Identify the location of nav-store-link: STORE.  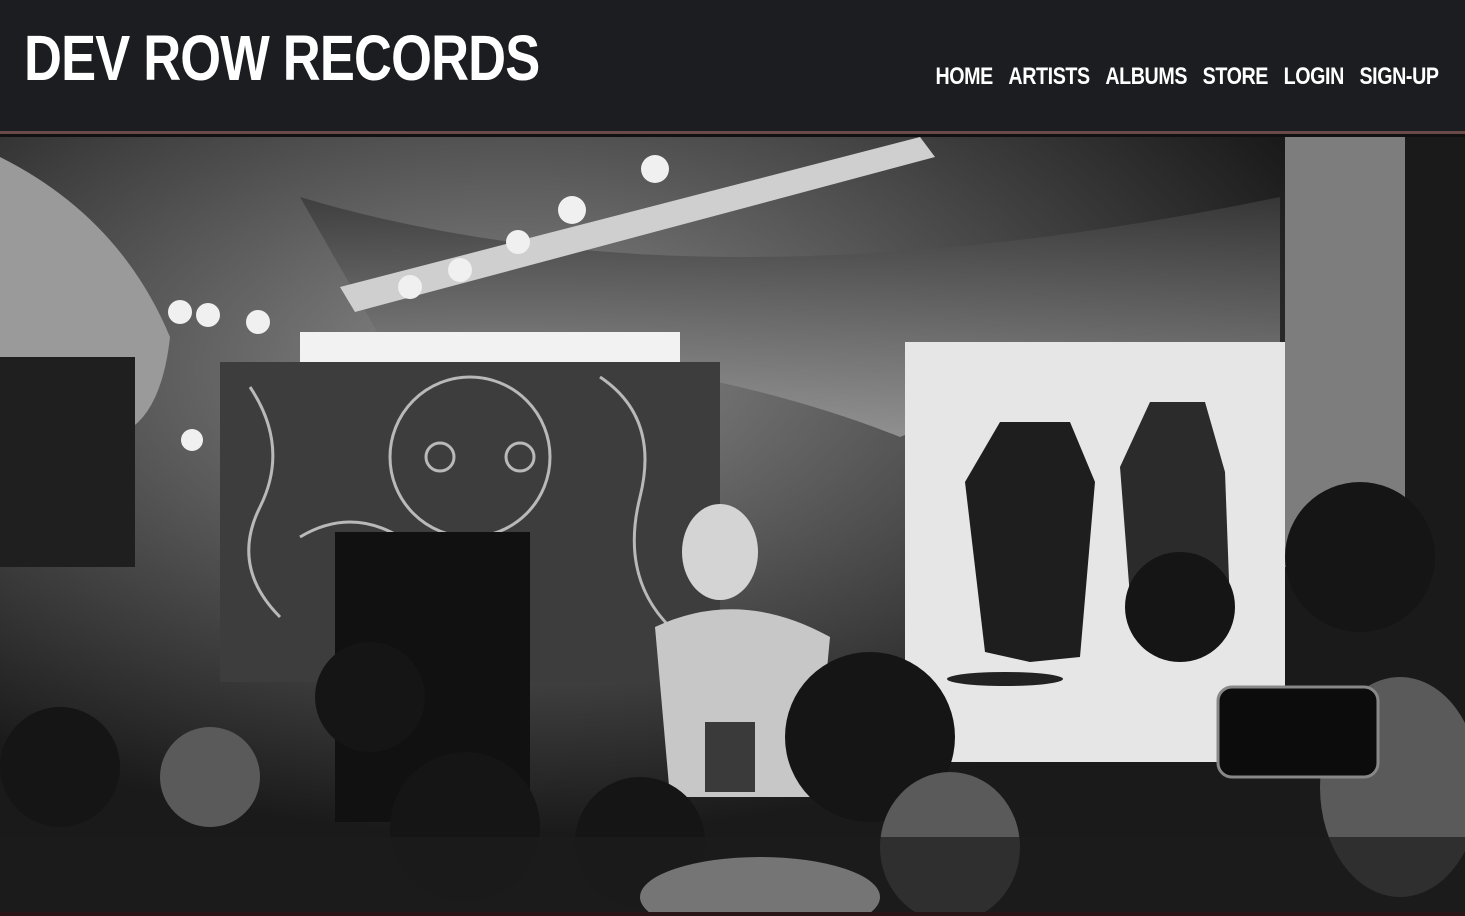
(1236, 77).